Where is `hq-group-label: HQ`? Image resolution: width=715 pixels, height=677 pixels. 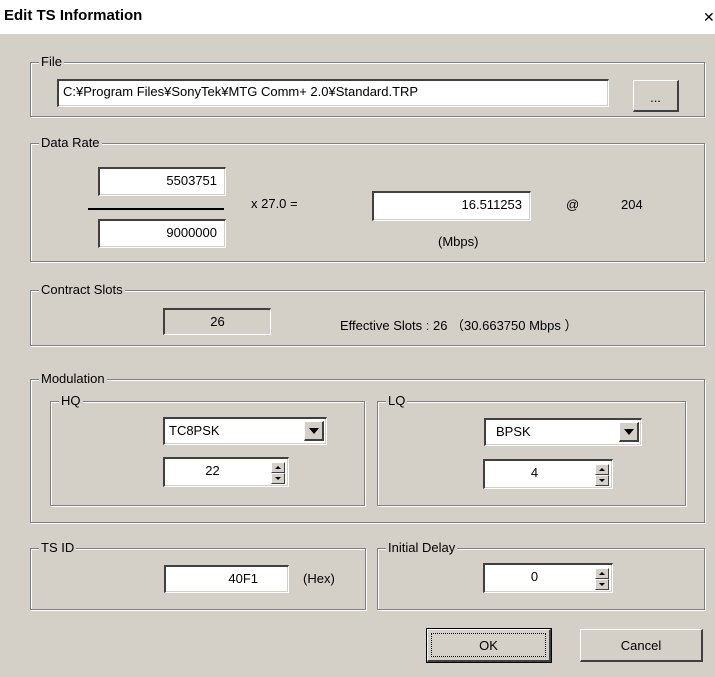
hq-group-label: HQ is located at coordinates (71, 401).